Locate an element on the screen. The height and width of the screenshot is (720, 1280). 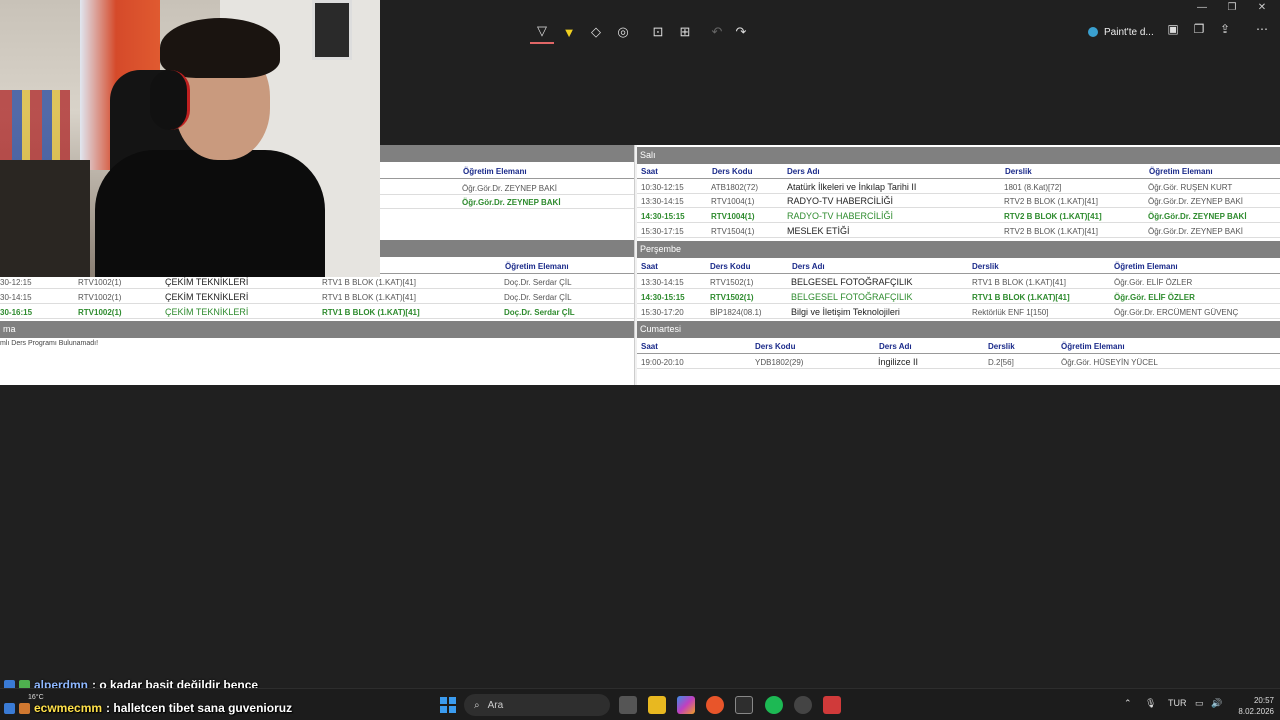
chat-username: ecwmecmm is located at coordinates (68, 708).